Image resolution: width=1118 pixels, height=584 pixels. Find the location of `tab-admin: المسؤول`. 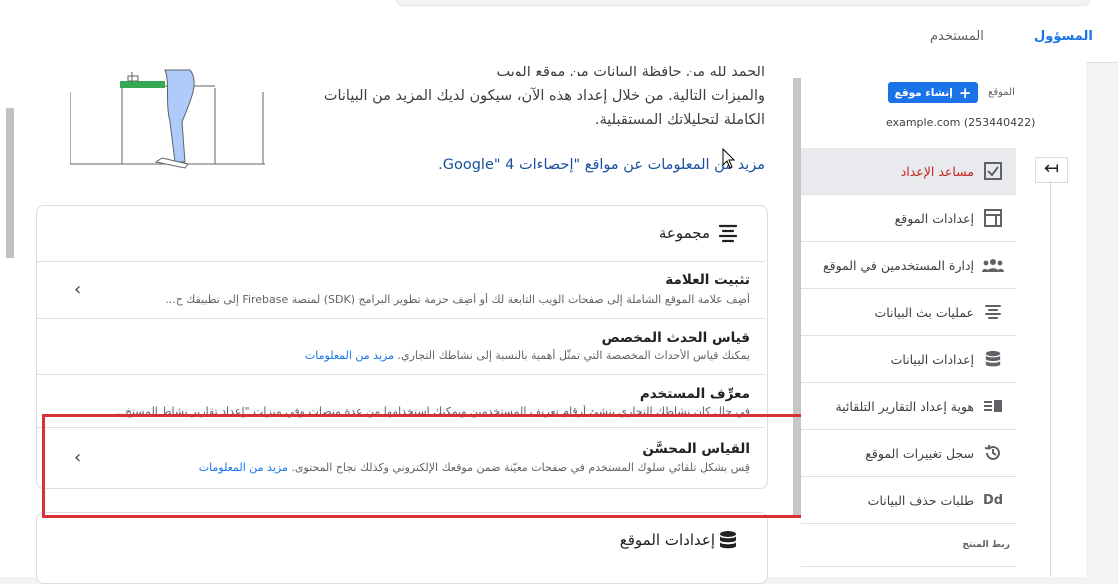

tab-admin: المسؤول is located at coordinates (1063, 36).